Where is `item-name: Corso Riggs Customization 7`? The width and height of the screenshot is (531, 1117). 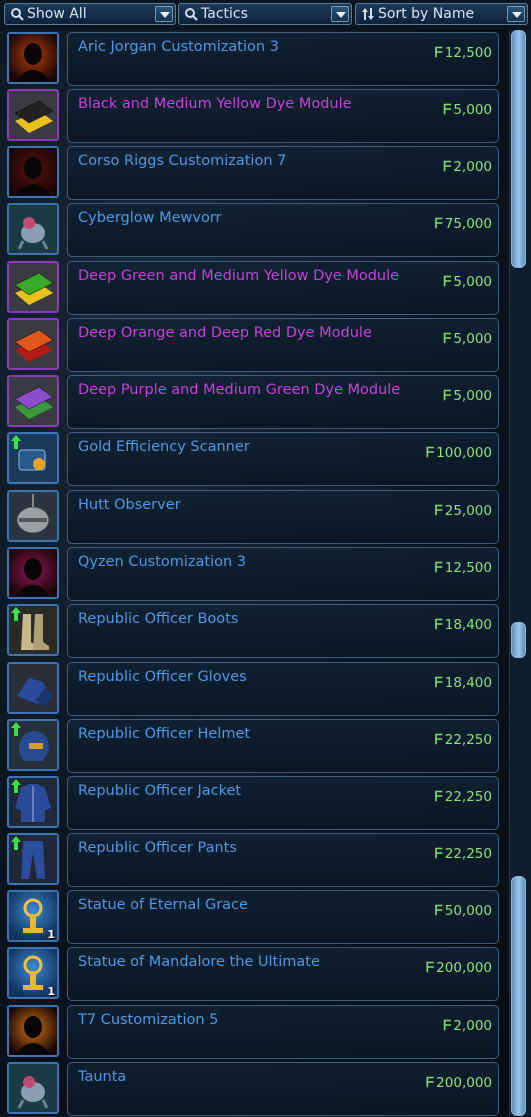 item-name: Corso Riggs Customization 7 is located at coordinates (182, 161).